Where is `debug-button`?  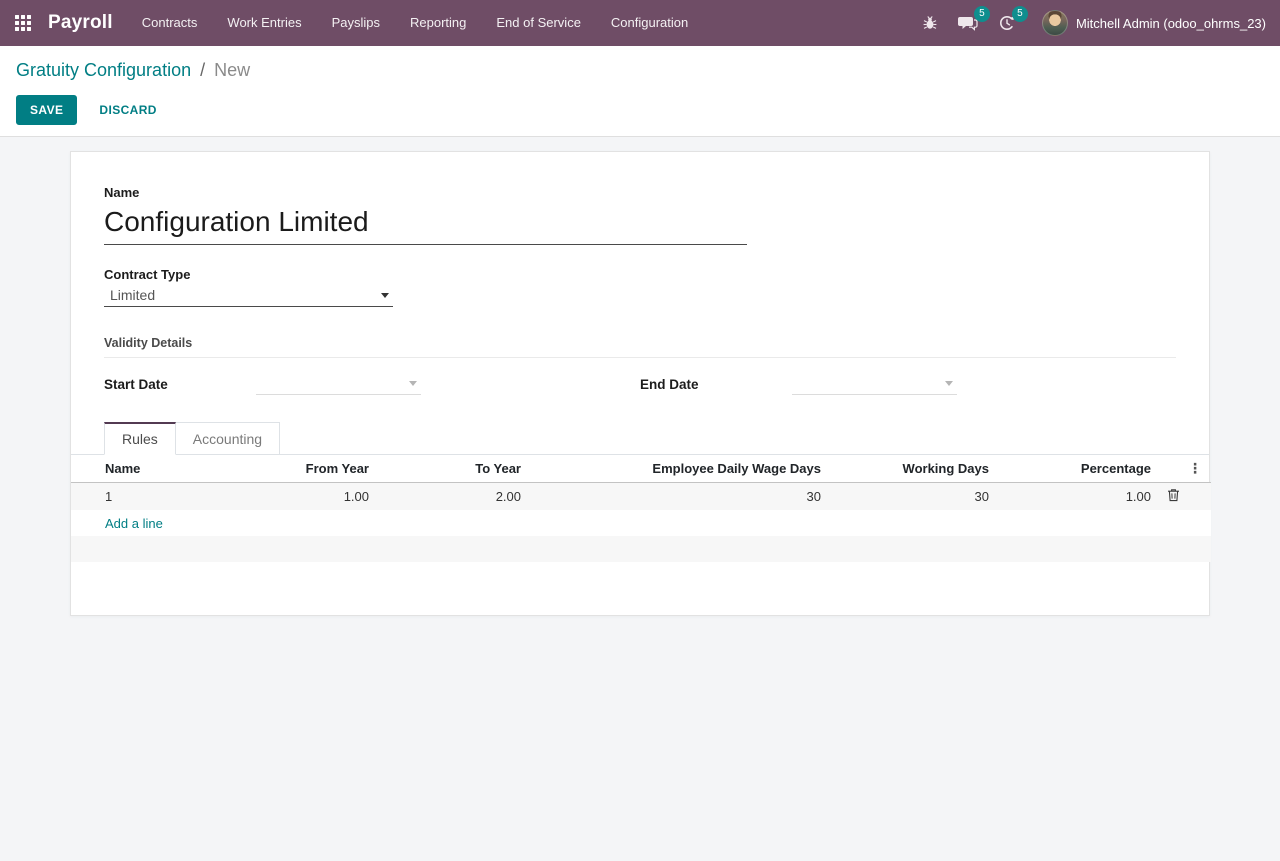
debug-button is located at coordinates (930, 23).